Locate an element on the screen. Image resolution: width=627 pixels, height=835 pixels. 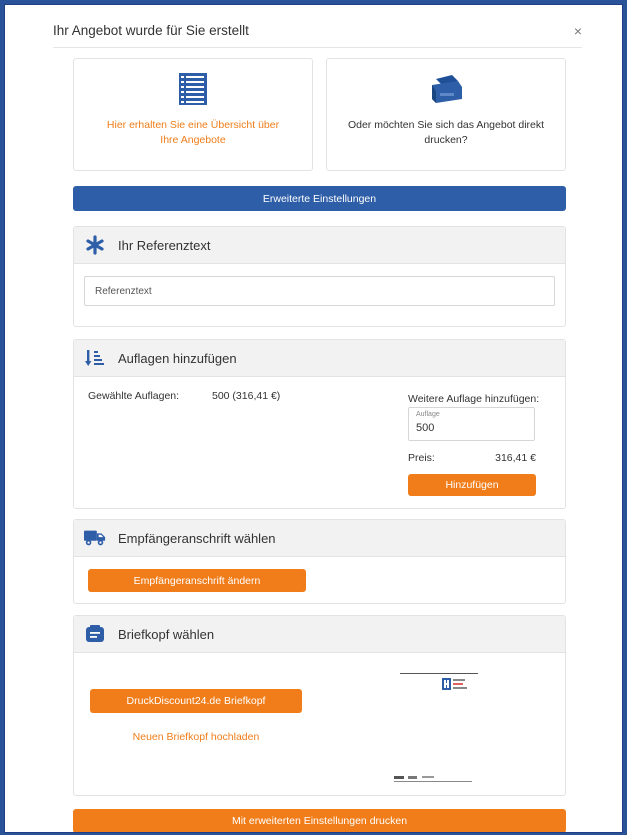
letter-icon is located at coordinates (95, 634).